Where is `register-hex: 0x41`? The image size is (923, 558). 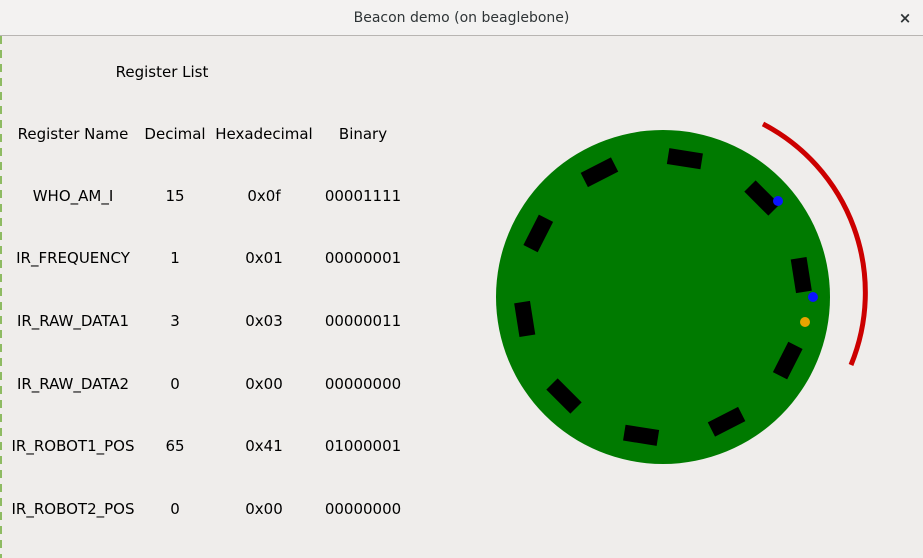
register-hex: 0x41 is located at coordinates (264, 446).